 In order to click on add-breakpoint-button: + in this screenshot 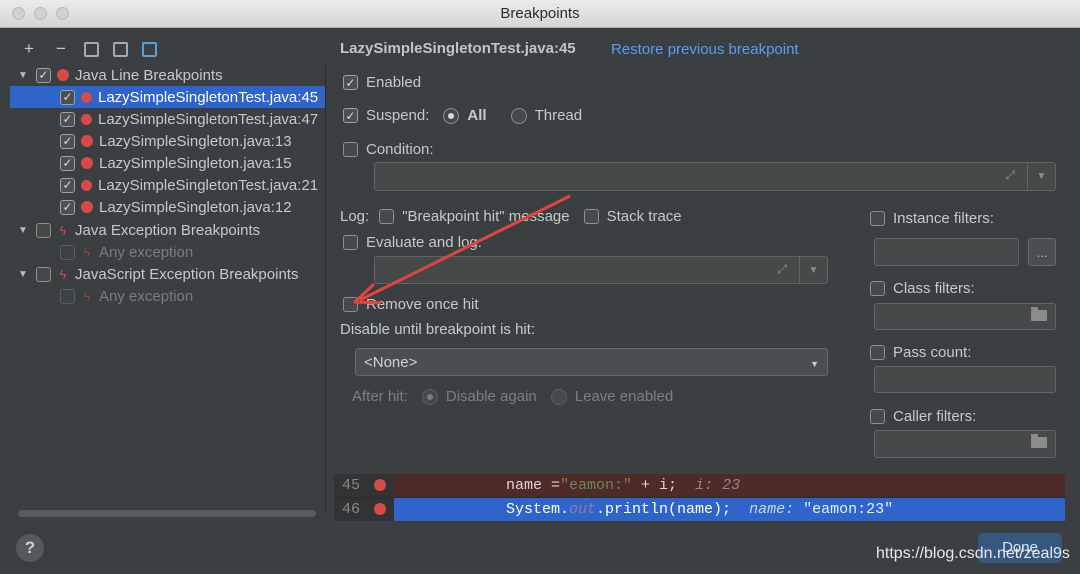, I will do `click(29, 49)`.